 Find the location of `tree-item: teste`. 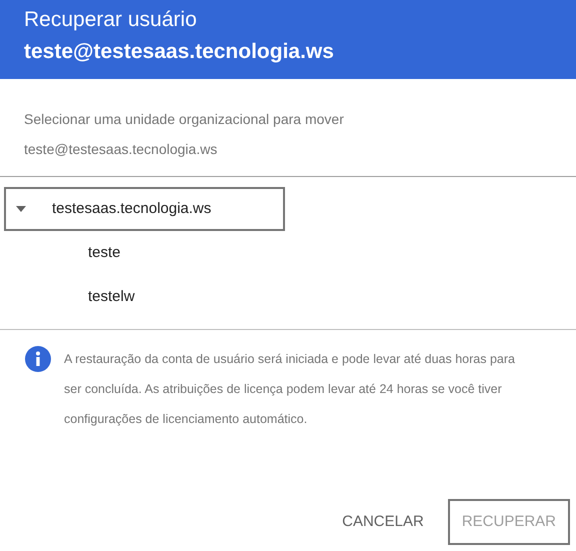

tree-item: teste is located at coordinates (144, 253).